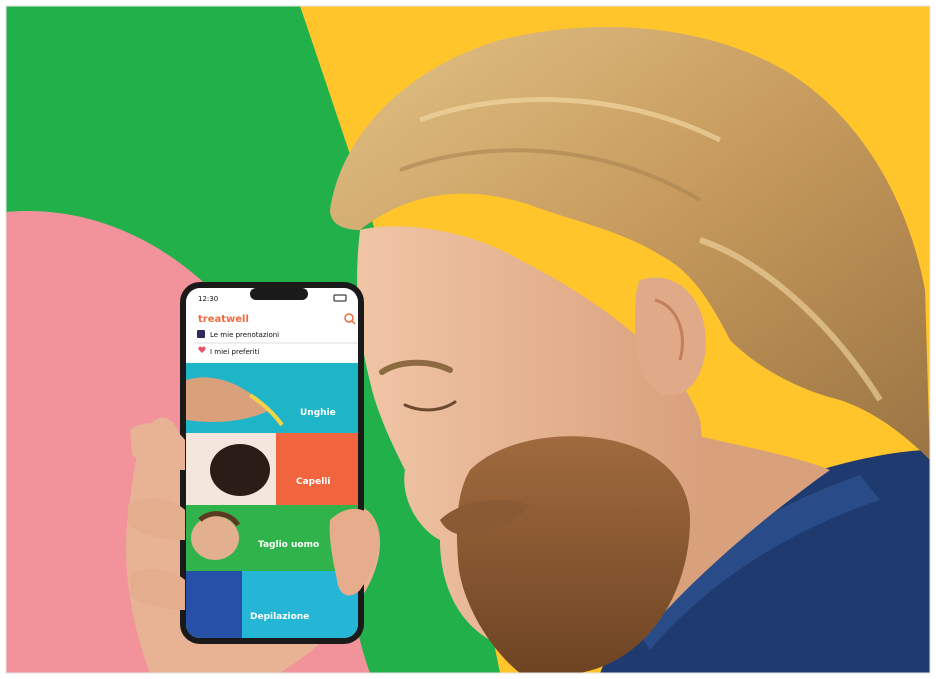  I want to click on status-time: 12:30, so click(208, 299).